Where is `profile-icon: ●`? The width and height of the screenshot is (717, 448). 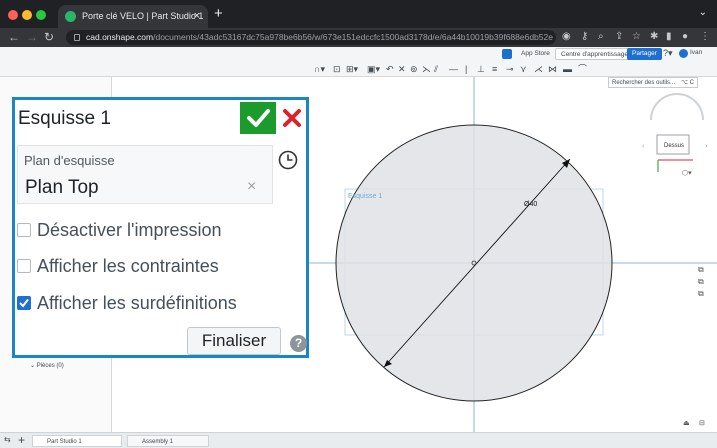 profile-icon: ● is located at coordinates (685, 37).